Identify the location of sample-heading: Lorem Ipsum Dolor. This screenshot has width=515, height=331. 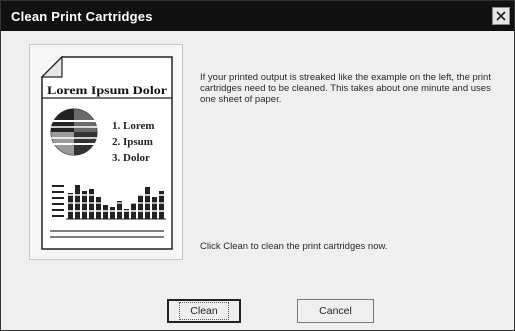
(107, 90).